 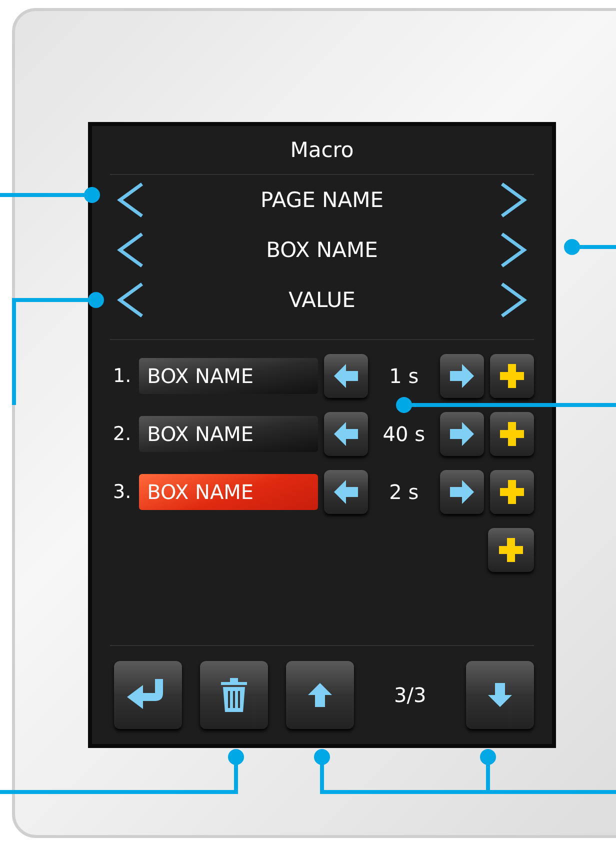 What do you see at coordinates (404, 434) in the screenshot?
I see `step-duration: 40 s` at bounding box center [404, 434].